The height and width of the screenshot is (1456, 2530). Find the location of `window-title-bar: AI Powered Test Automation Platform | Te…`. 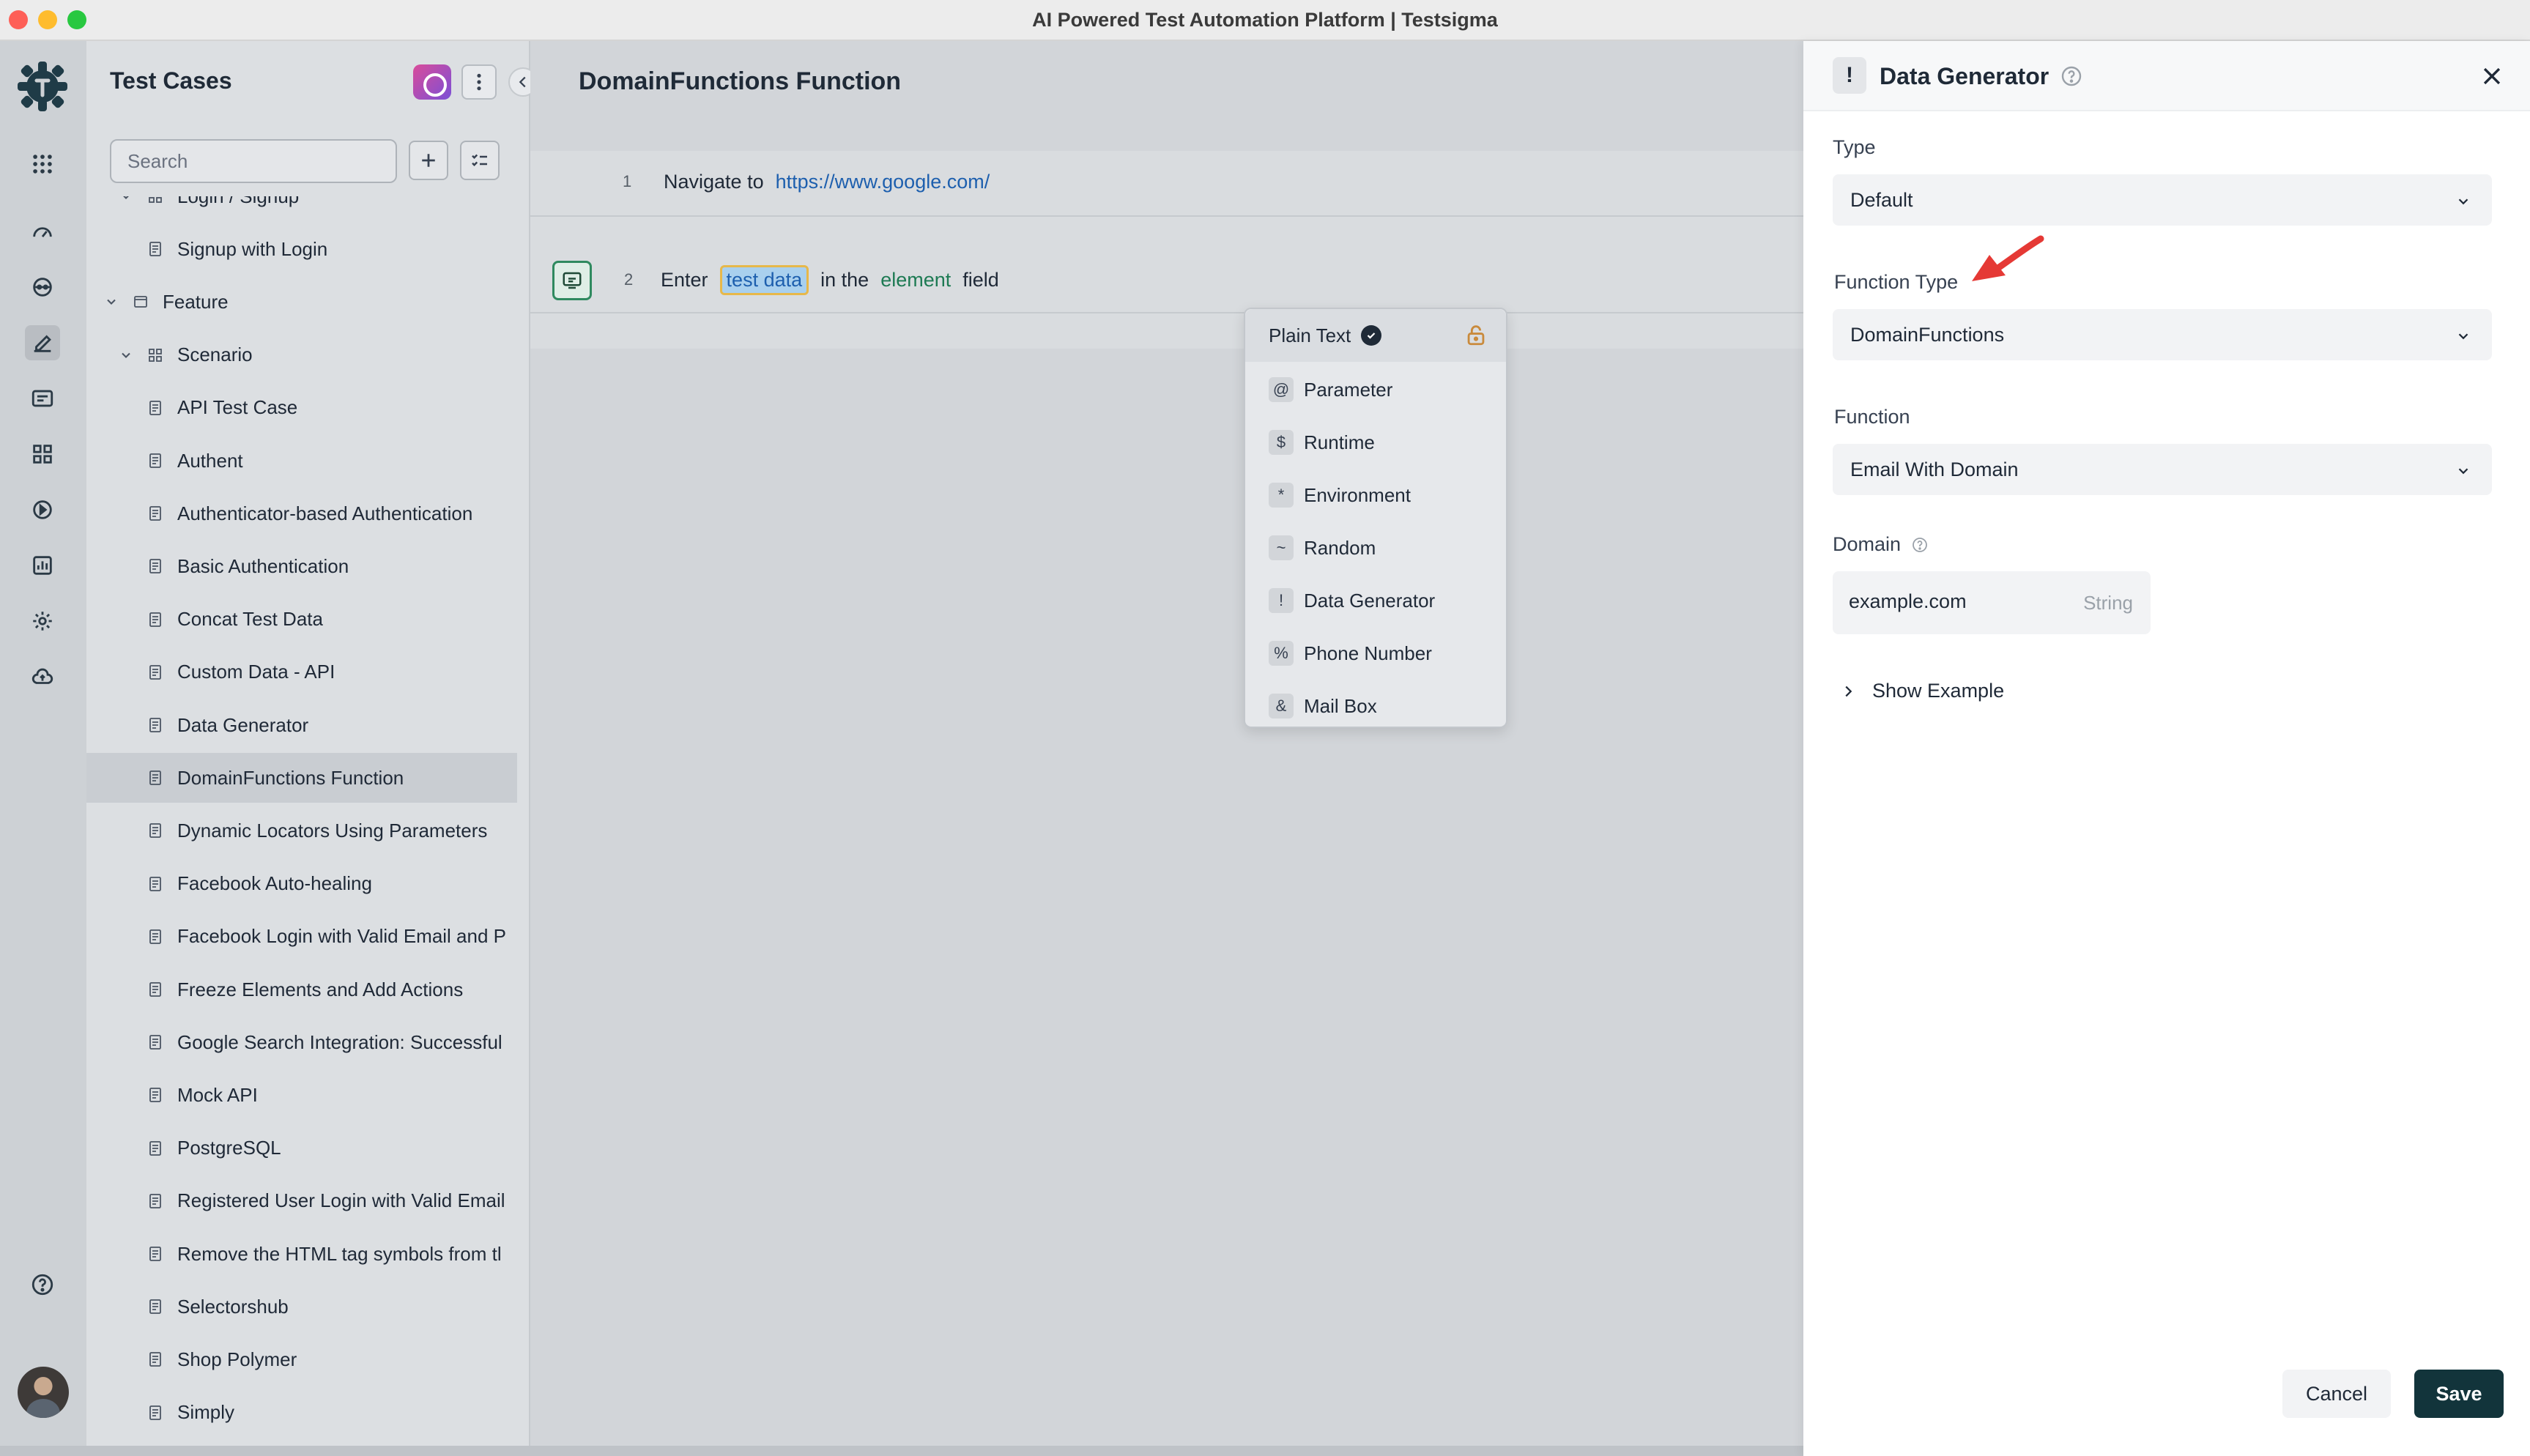

window-title-bar: AI Powered Test Automation Platform | Te… is located at coordinates (1265, 20).